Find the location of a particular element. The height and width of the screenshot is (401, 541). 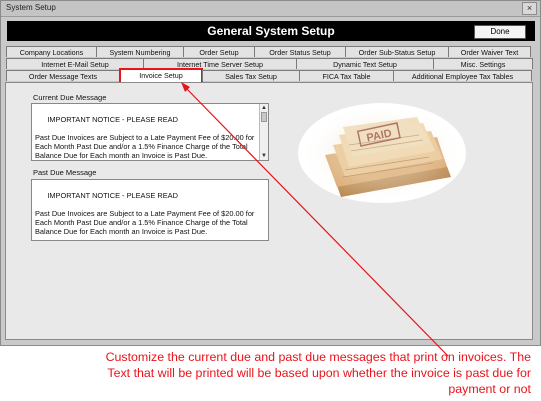

close-icon: × is located at coordinates (529, 8).